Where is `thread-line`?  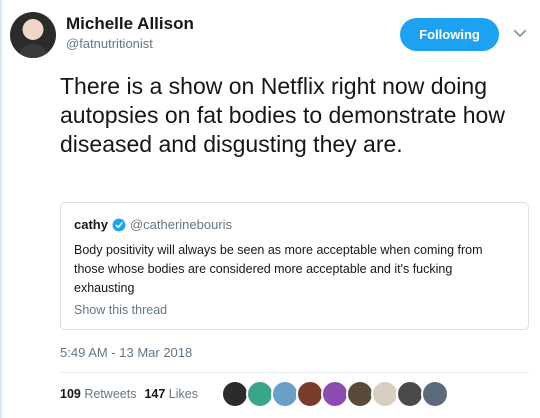 thread-line is located at coordinates (1, 209).